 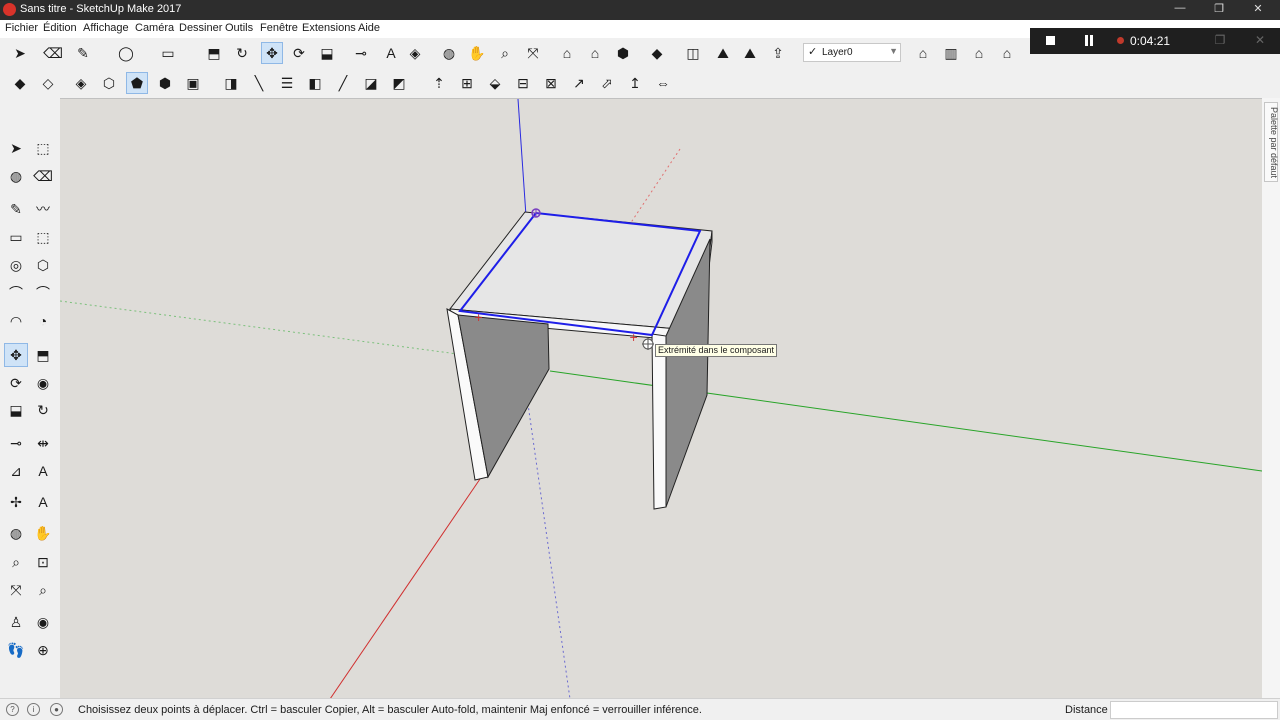 I want to click on follow-me-icon: ↻, so click(x=242, y=53).